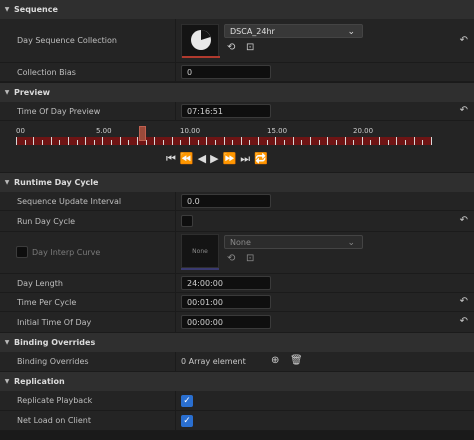  I want to click on row-day-length: Day Length 24:00:00, so click(237, 283).